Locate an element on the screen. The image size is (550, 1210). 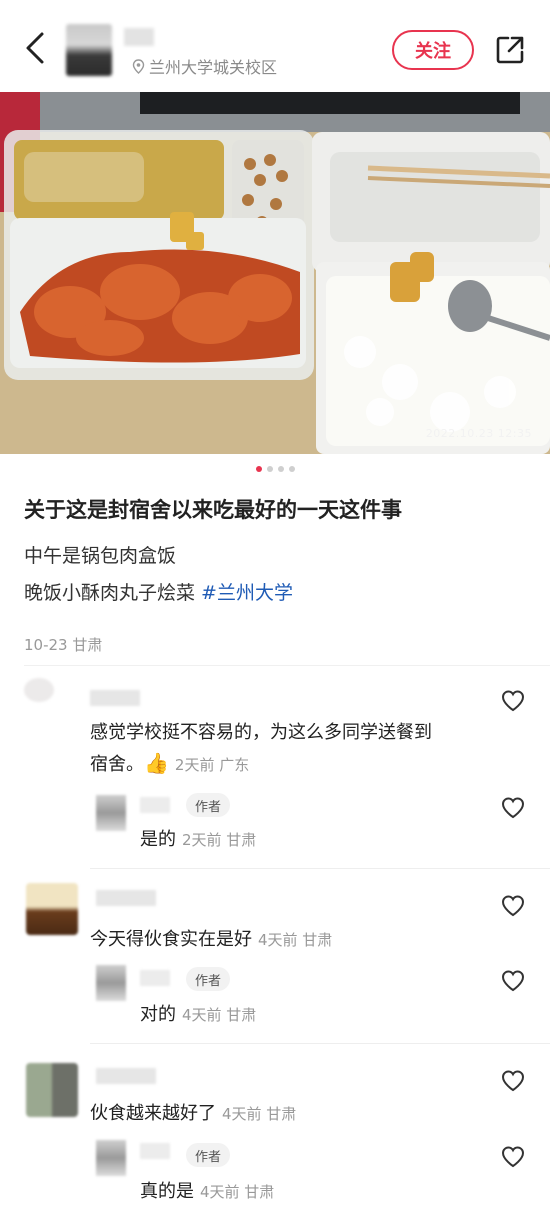
post-title: 关于这是封宿舍以来吃最好的一天这件事 is located at coordinates (213, 510).